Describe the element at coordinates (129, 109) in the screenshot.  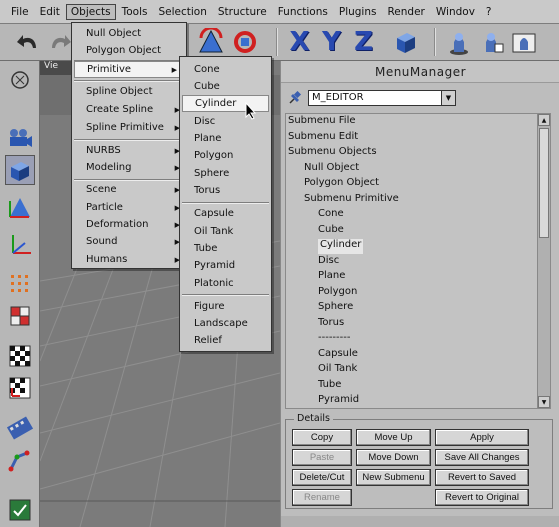
I see `menu-item-create-spline: Create Spline ▶` at that location.